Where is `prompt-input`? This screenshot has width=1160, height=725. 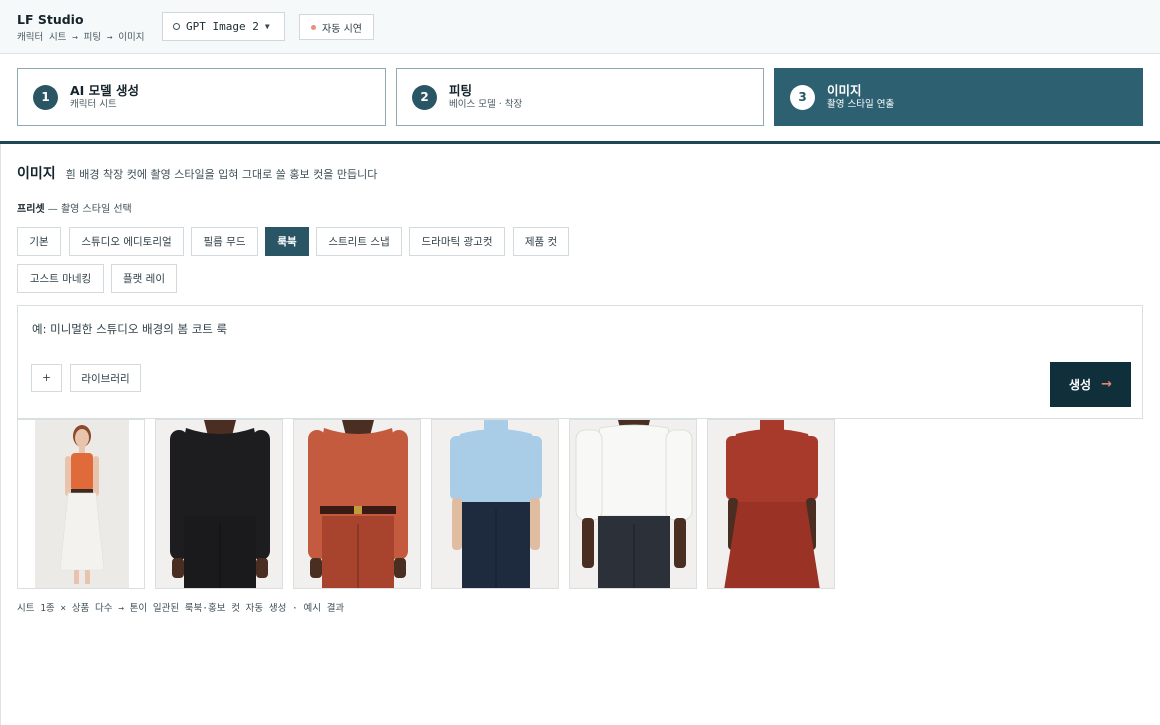
prompt-input is located at coordinates (482, 329).